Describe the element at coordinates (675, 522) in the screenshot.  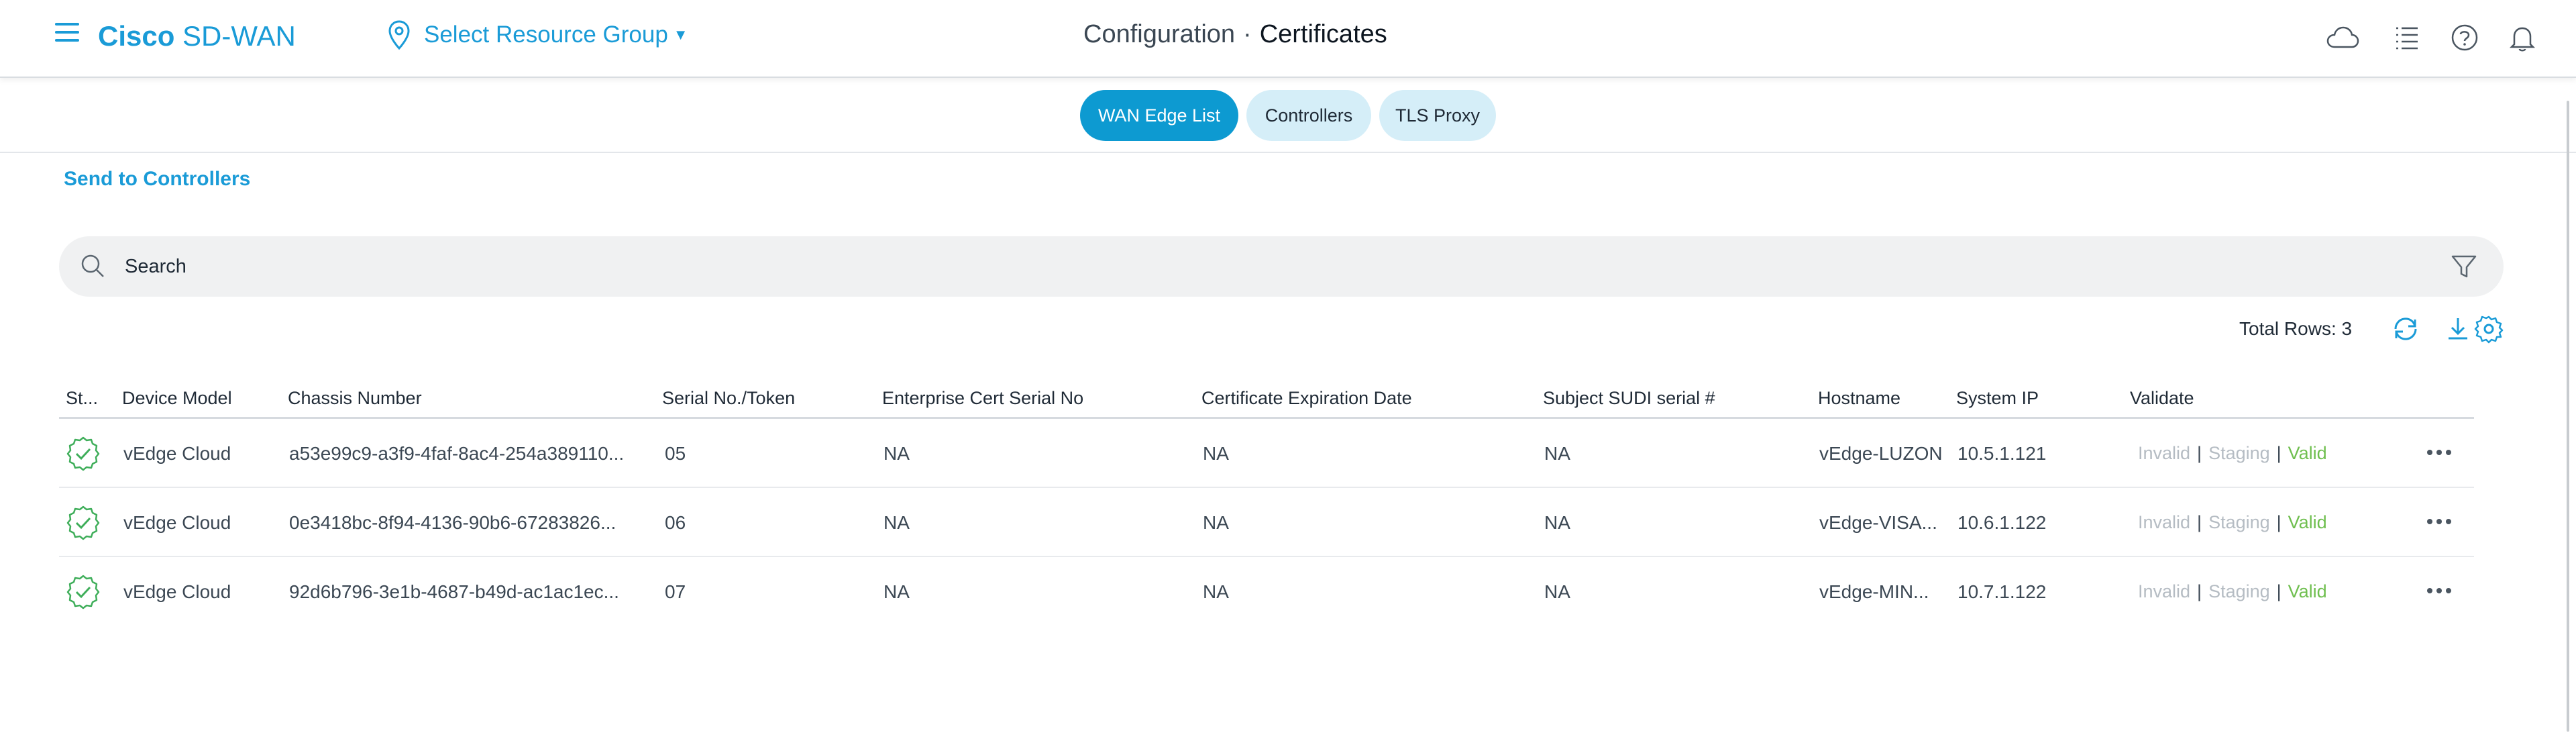
I see `cell-serial-token: 06` at that location.